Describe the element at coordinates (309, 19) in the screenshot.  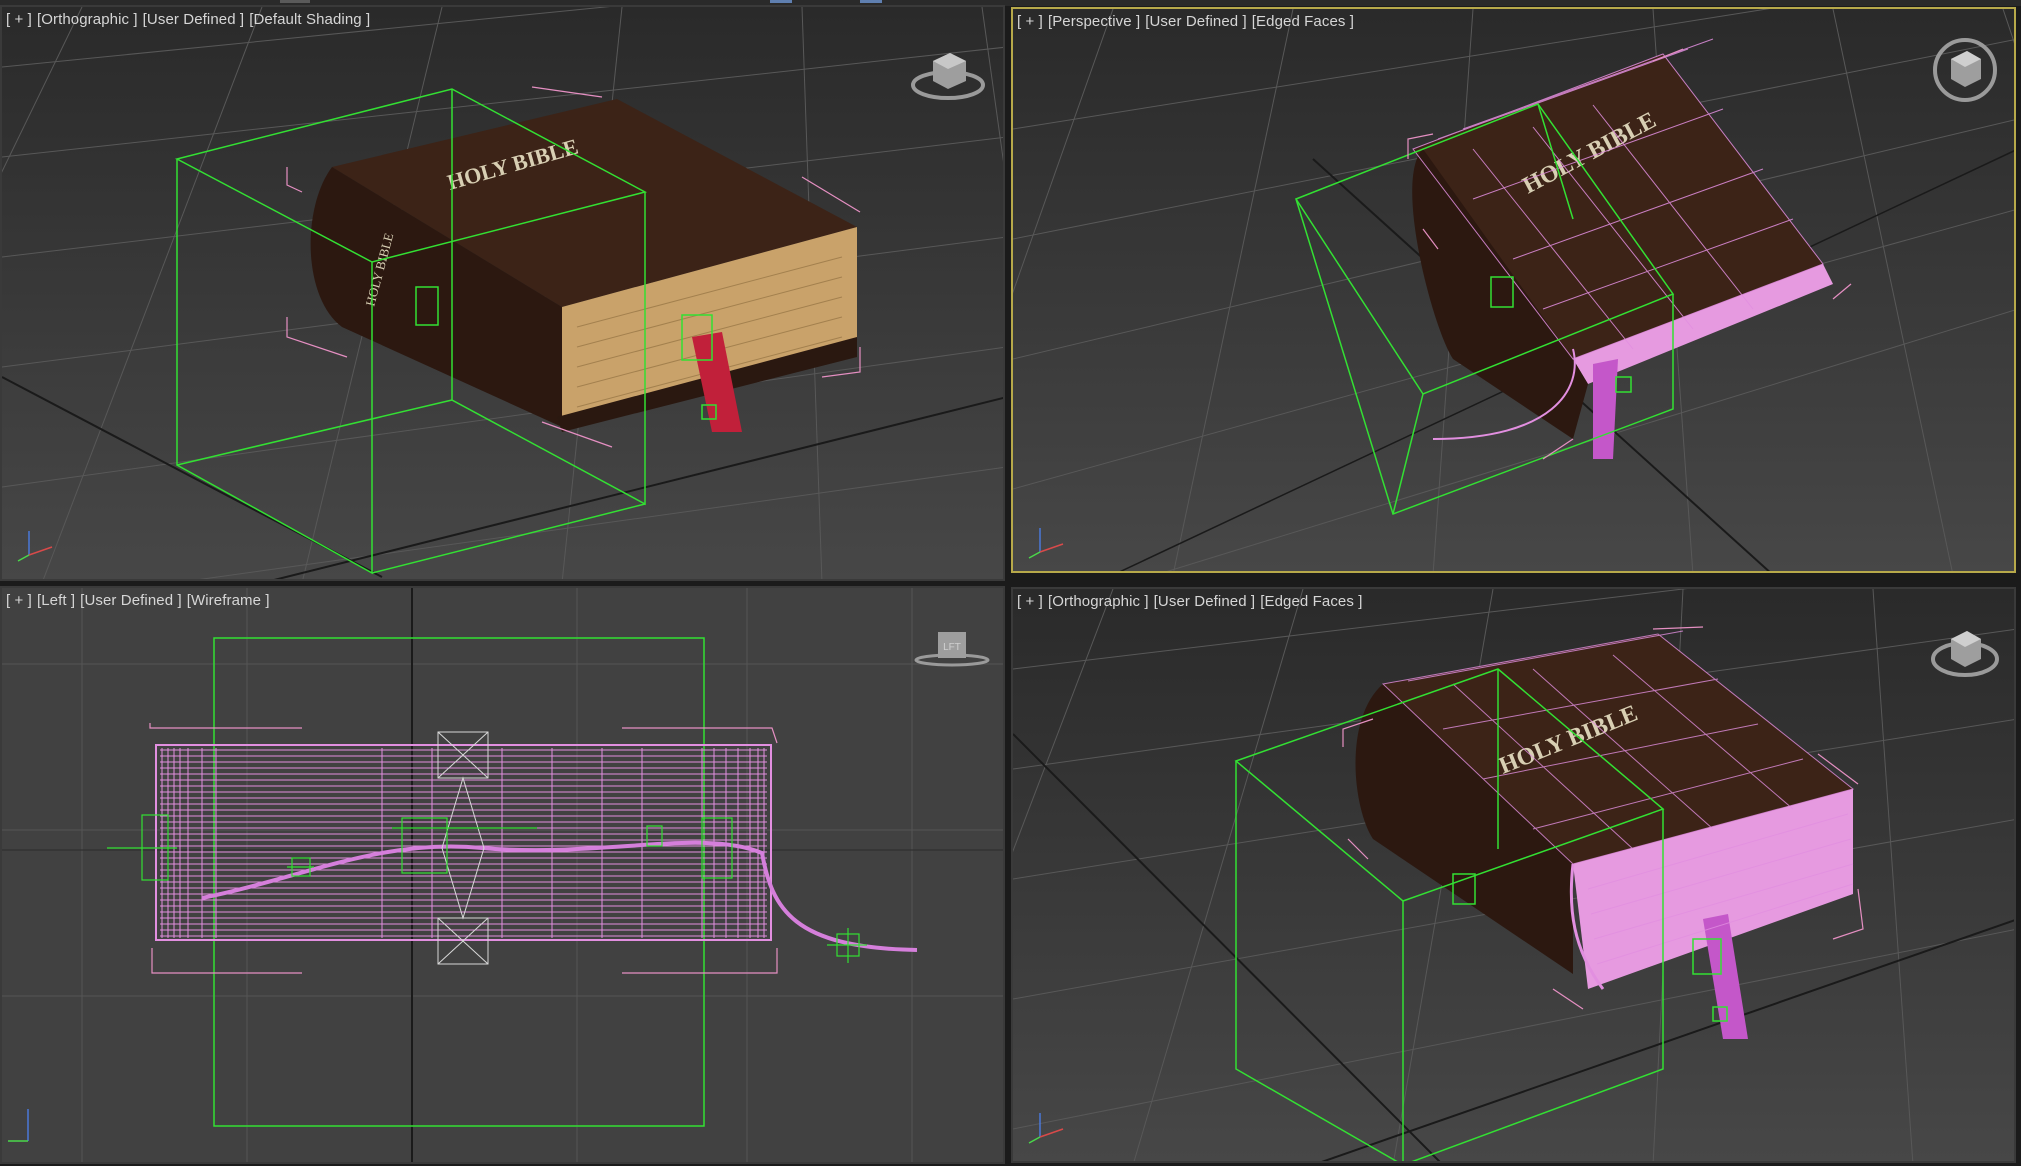
I see `viewport-shading-mode: [Default Shading ]` at that location.